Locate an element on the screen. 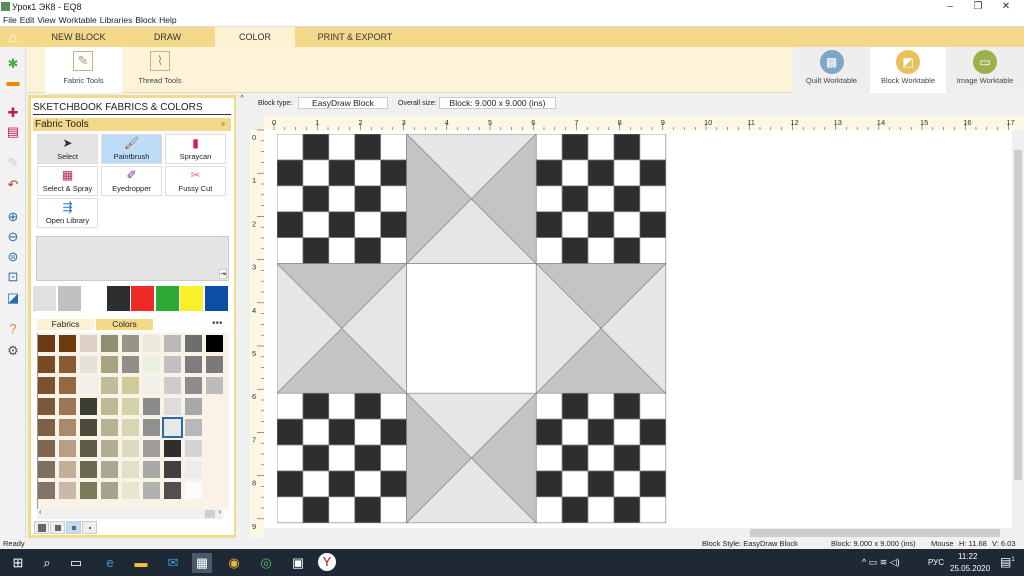 The width and height of the screenshot is (1024, 576). clock-date: 25.05.2020 is located at coordinates (970, 568).